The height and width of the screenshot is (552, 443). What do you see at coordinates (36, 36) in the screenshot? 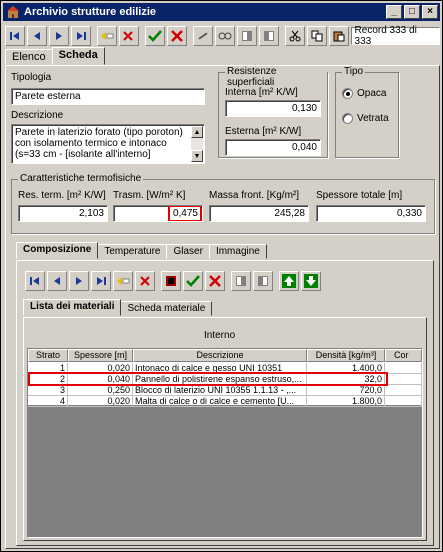
I see `prev-record-button` at bounding box center [36, 36].